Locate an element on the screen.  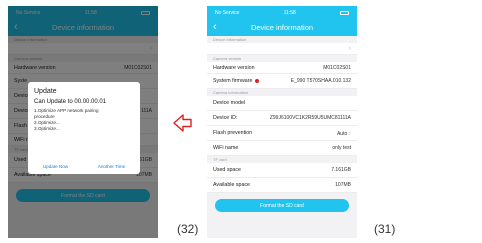
row-device-id: Device ID: Z99J6100VC1K2R59U5UMC81111A is located at coordinates (282, 118).